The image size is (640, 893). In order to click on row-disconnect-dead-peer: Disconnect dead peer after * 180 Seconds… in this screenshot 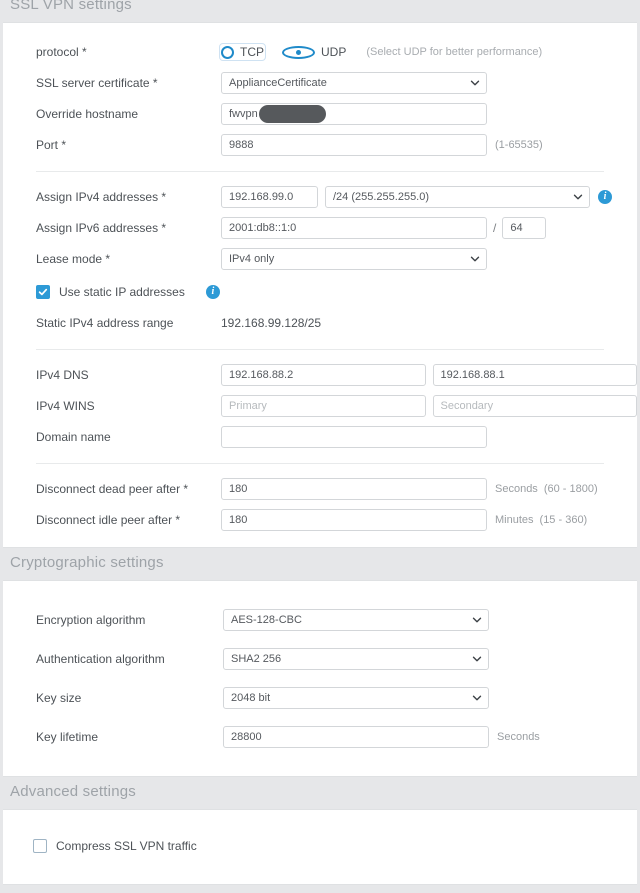, I will do `click(320, 489)`.